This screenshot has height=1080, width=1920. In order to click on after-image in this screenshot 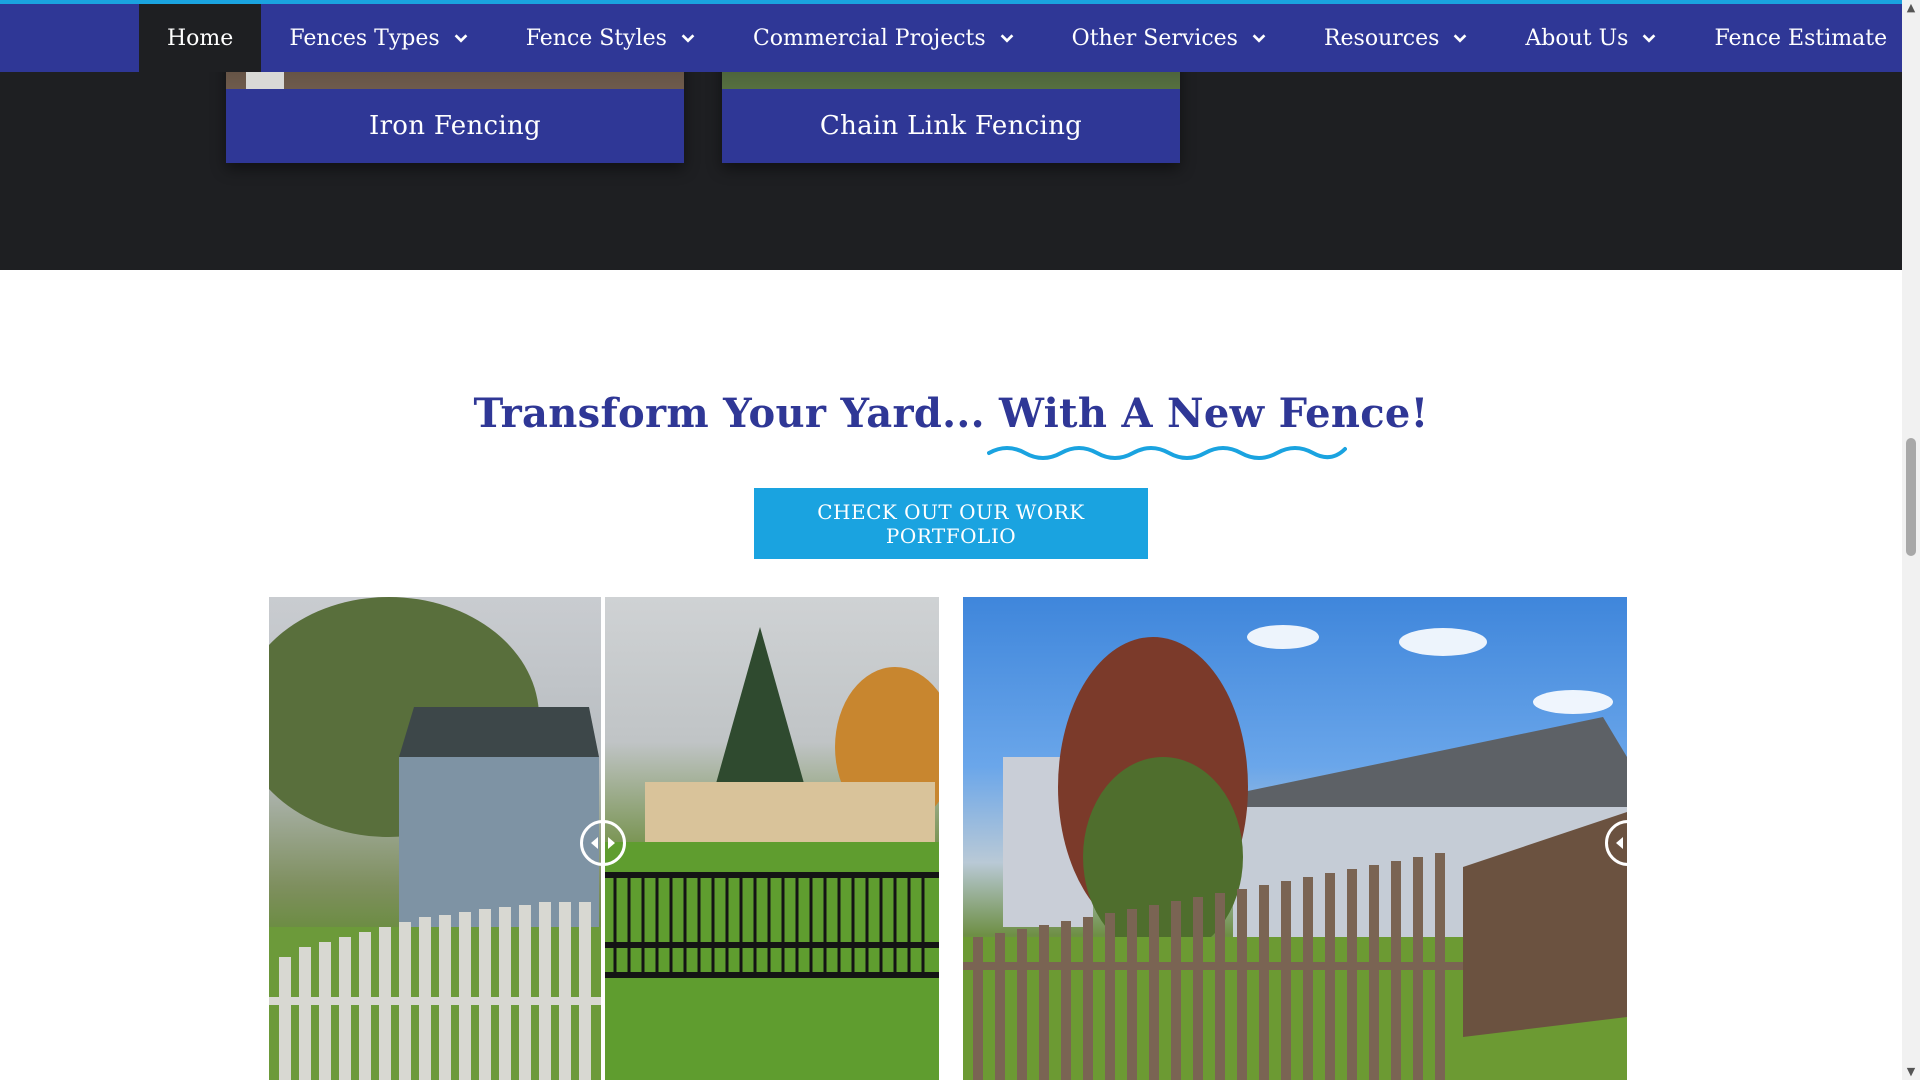, I will do `click(772, 838)`.